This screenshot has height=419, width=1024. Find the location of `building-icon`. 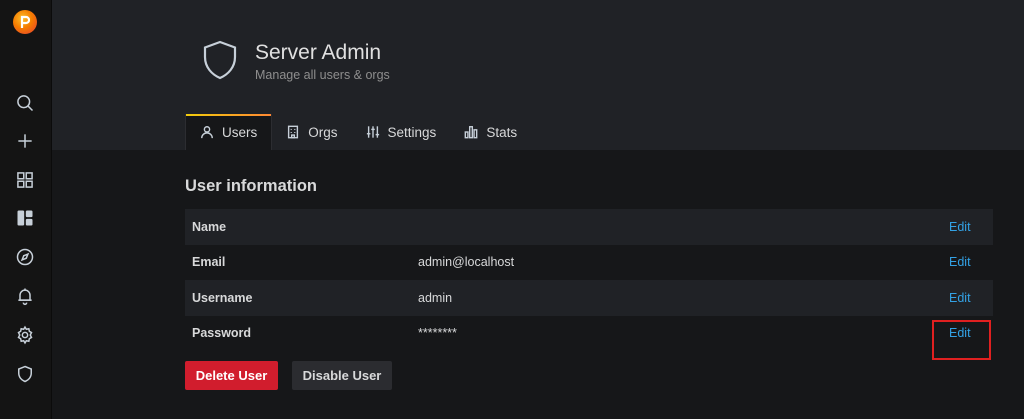

building-icon is located at coordinates (293, 132).